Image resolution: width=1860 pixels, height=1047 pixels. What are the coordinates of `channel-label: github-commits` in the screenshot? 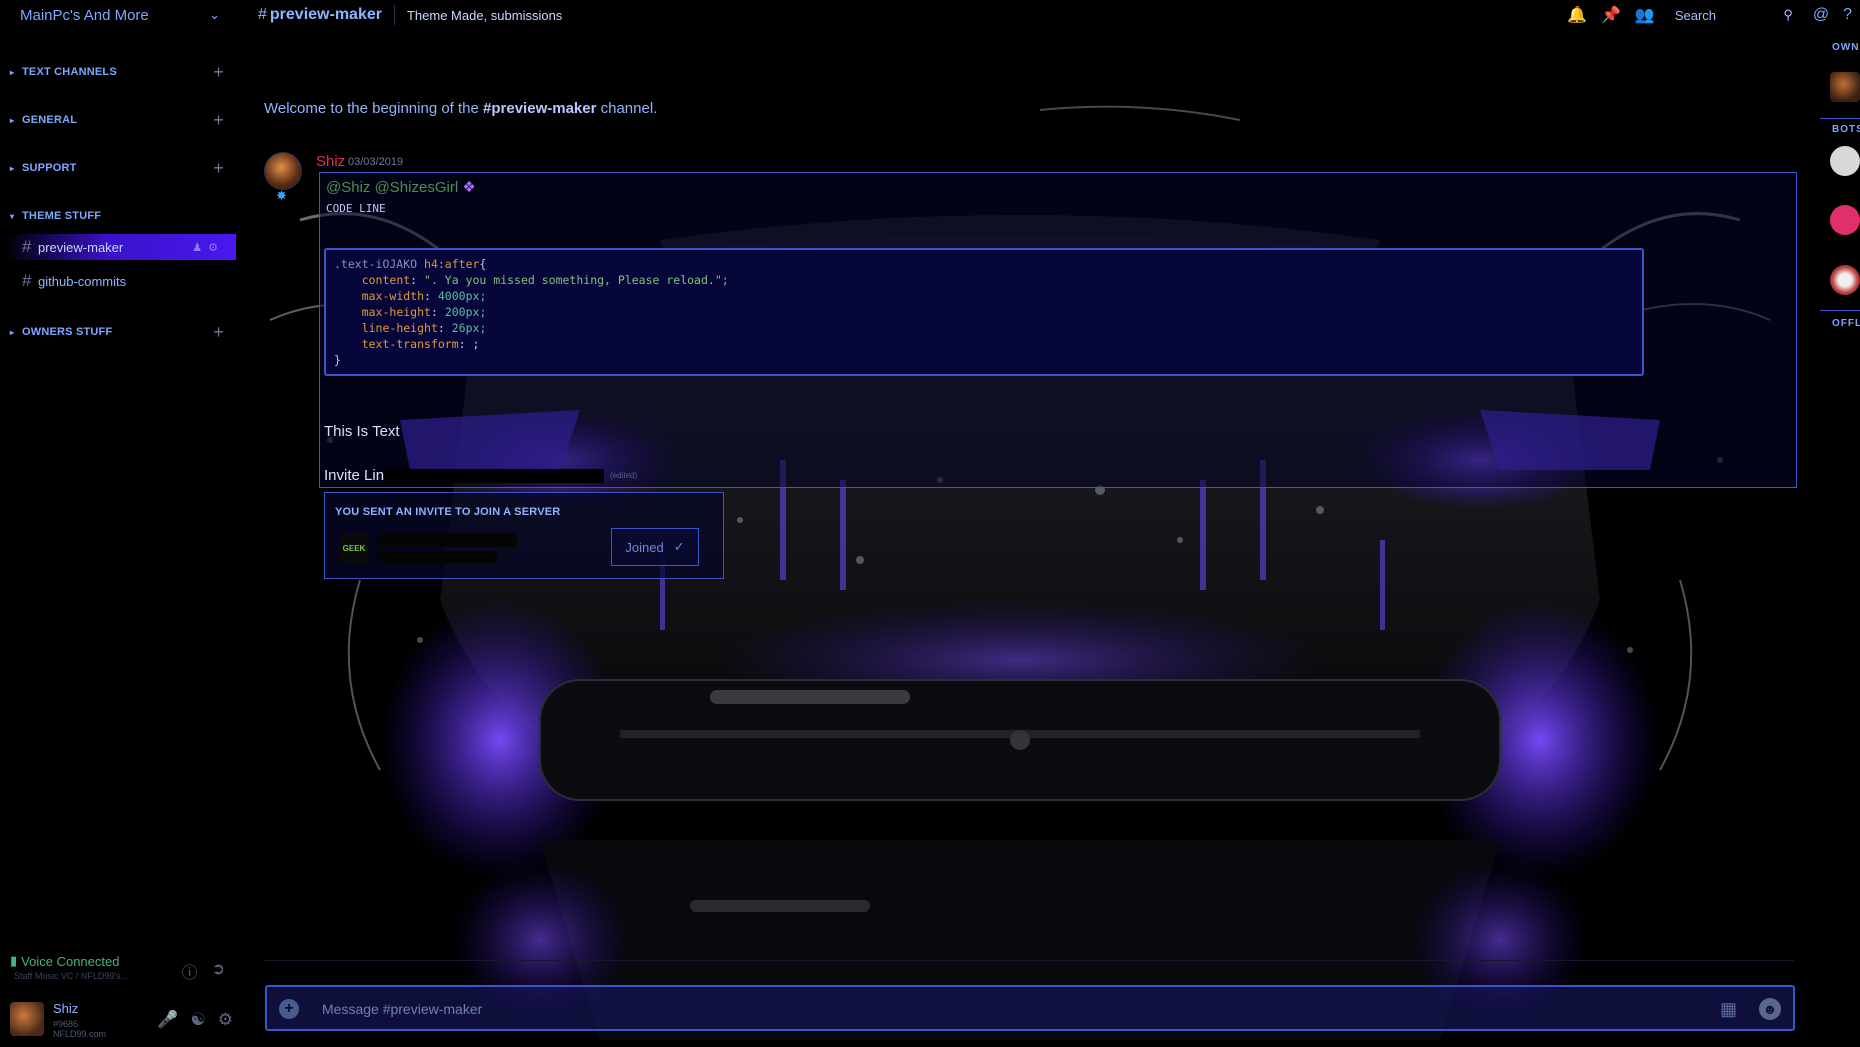 It's located at (82, 281).